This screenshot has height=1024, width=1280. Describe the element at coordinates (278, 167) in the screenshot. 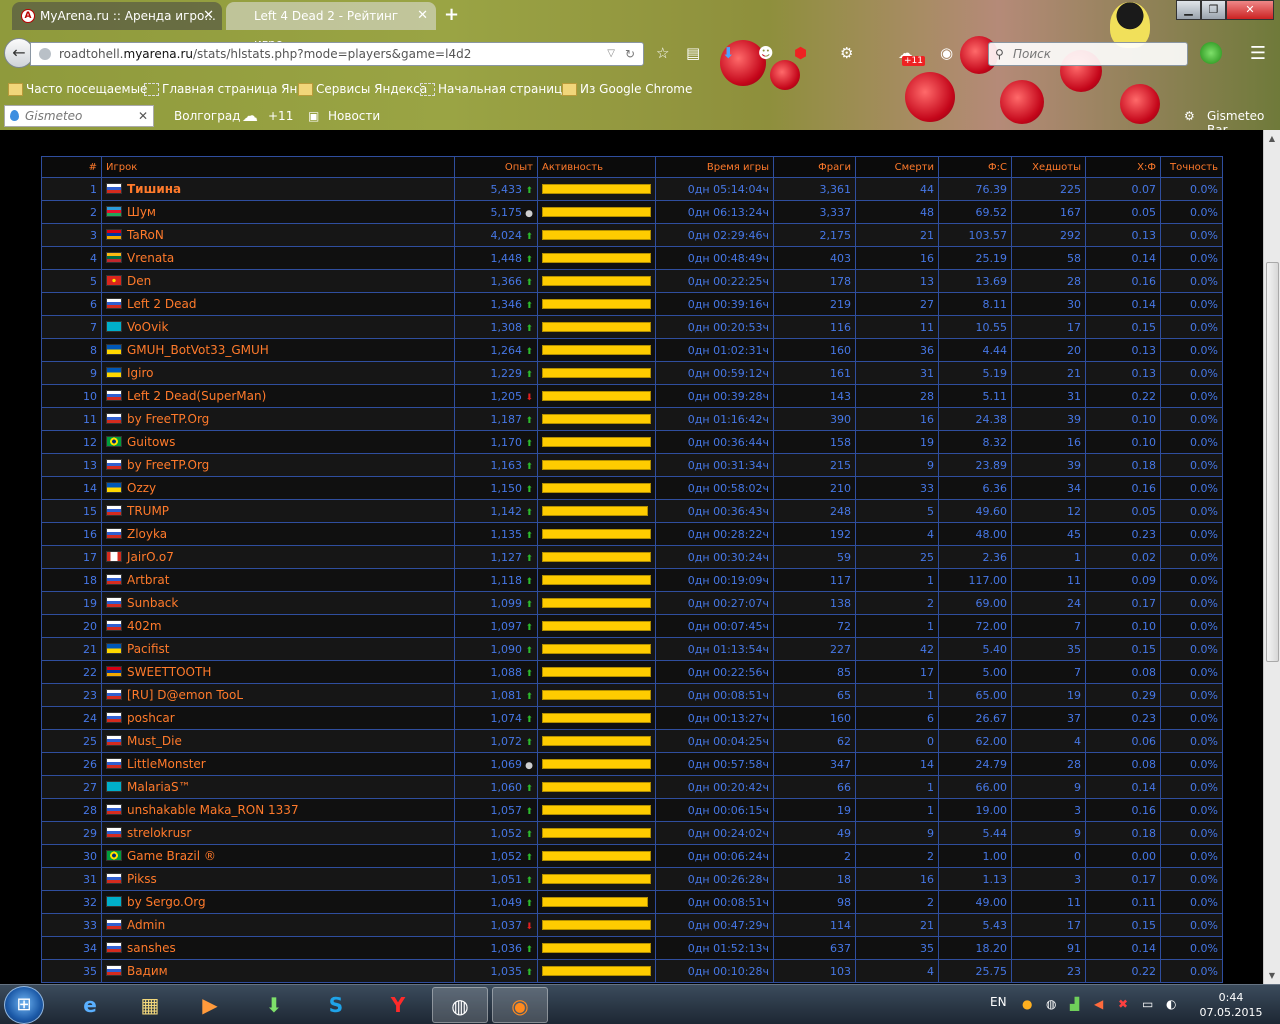

I see `col-player: Игрок` at that location.